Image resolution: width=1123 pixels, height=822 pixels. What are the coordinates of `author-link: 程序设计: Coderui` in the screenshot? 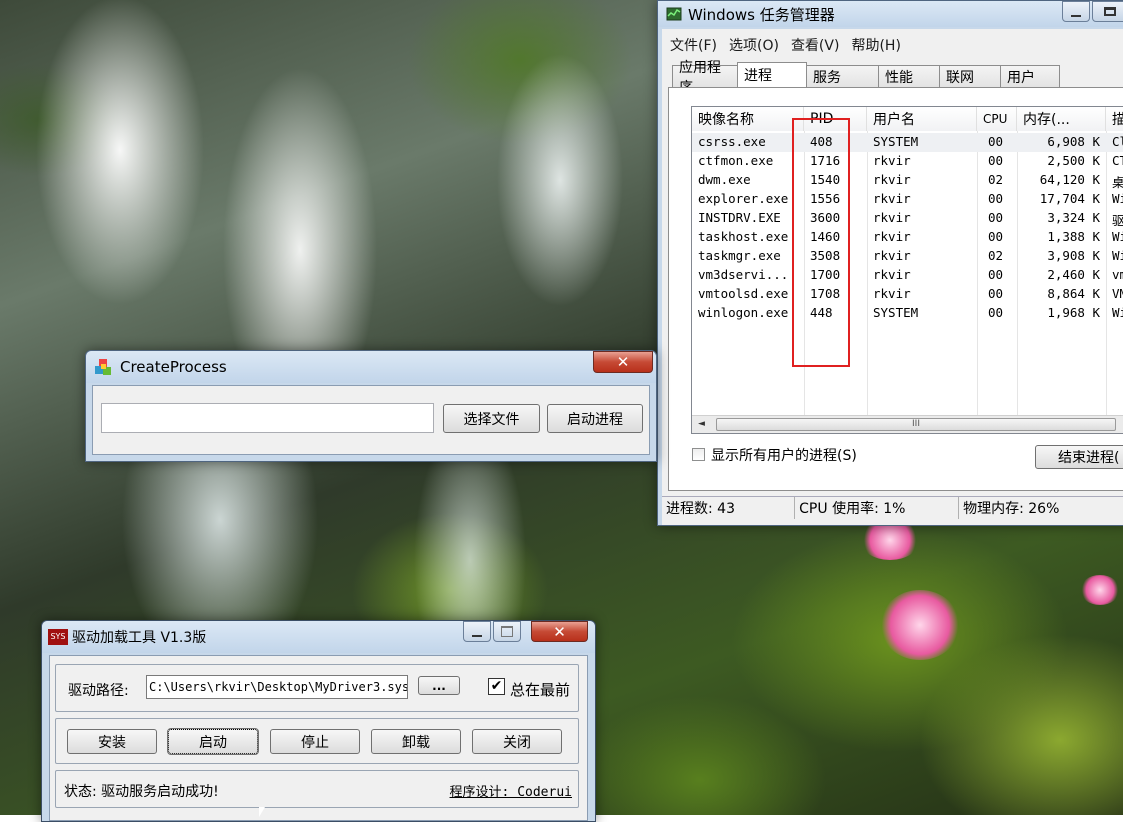 It's located at (511, 790).